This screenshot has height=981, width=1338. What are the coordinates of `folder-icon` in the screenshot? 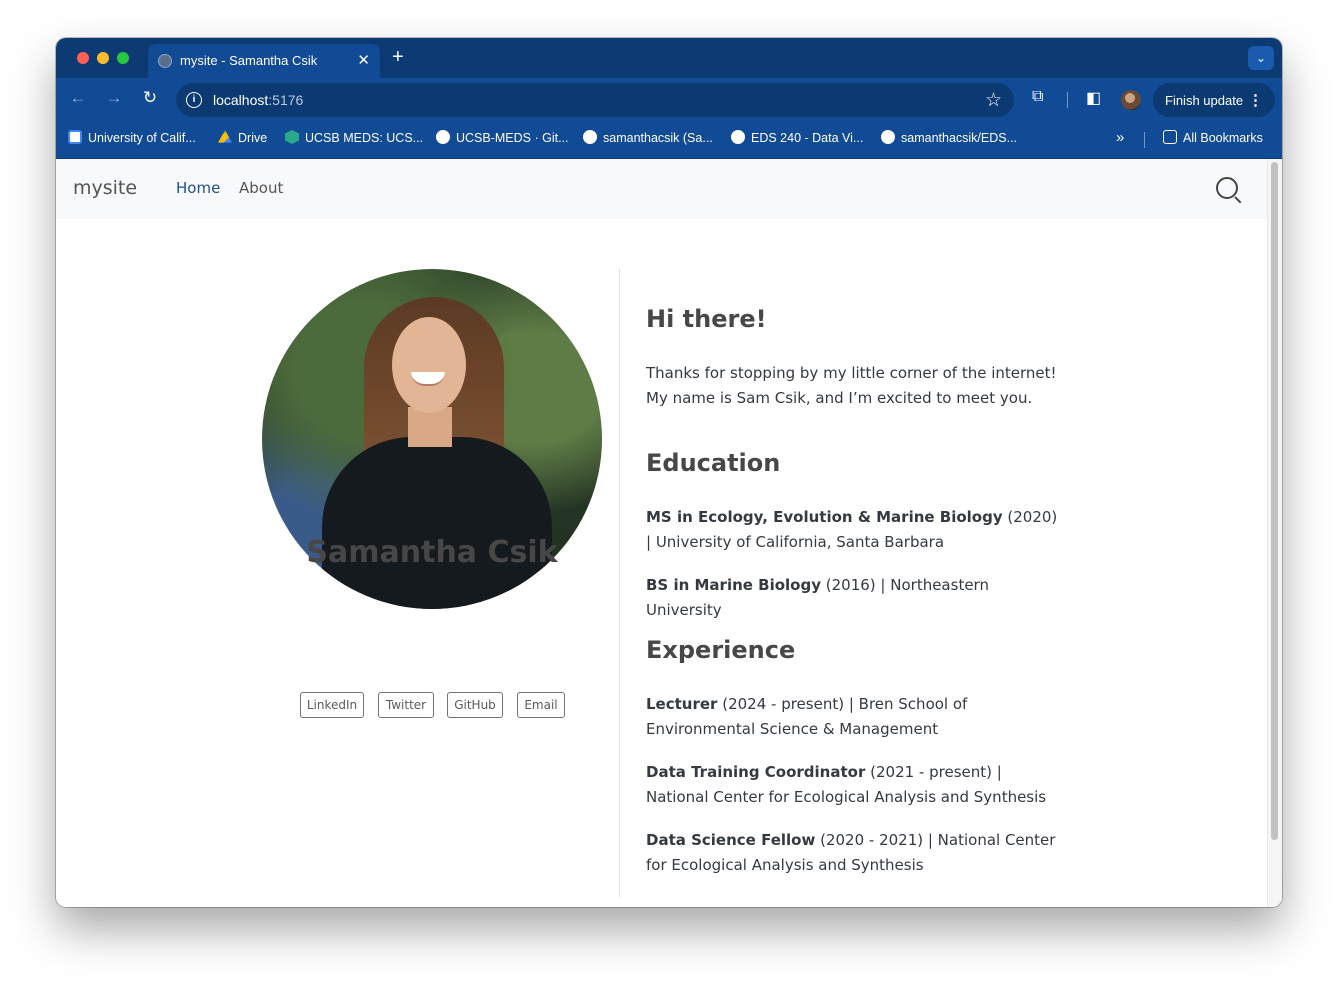 It's located at (1170, 137).